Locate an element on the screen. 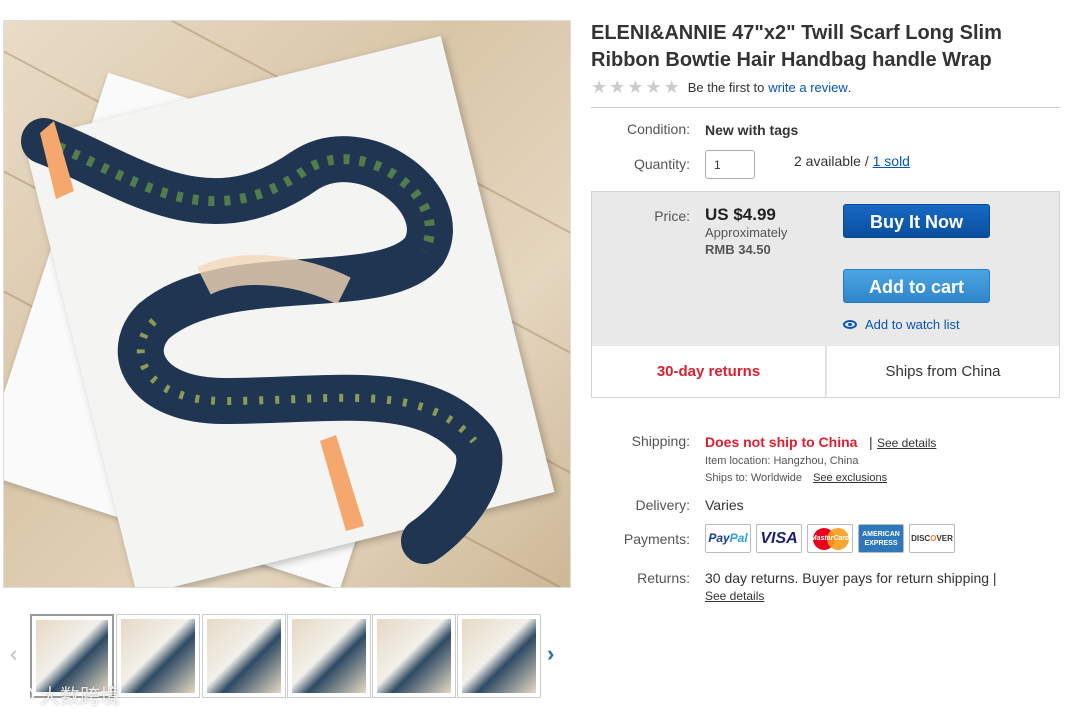 This screenshot has height=713, width=1080. chevron-left-icon: ‹ is located at coordinates (14, 653).